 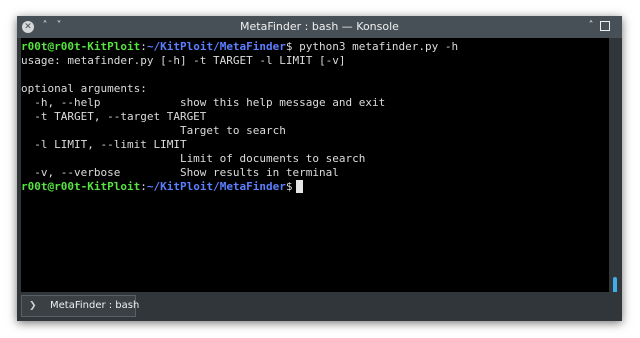 I want to click on tab-metafinder-bash: ❯ MetaFinder : bash, so click(x=80, y=306).